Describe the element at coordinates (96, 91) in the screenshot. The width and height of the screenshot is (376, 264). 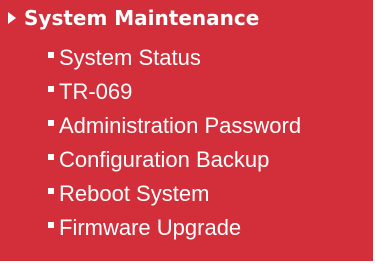
I see `menu-item-label: TR-069` at that location.